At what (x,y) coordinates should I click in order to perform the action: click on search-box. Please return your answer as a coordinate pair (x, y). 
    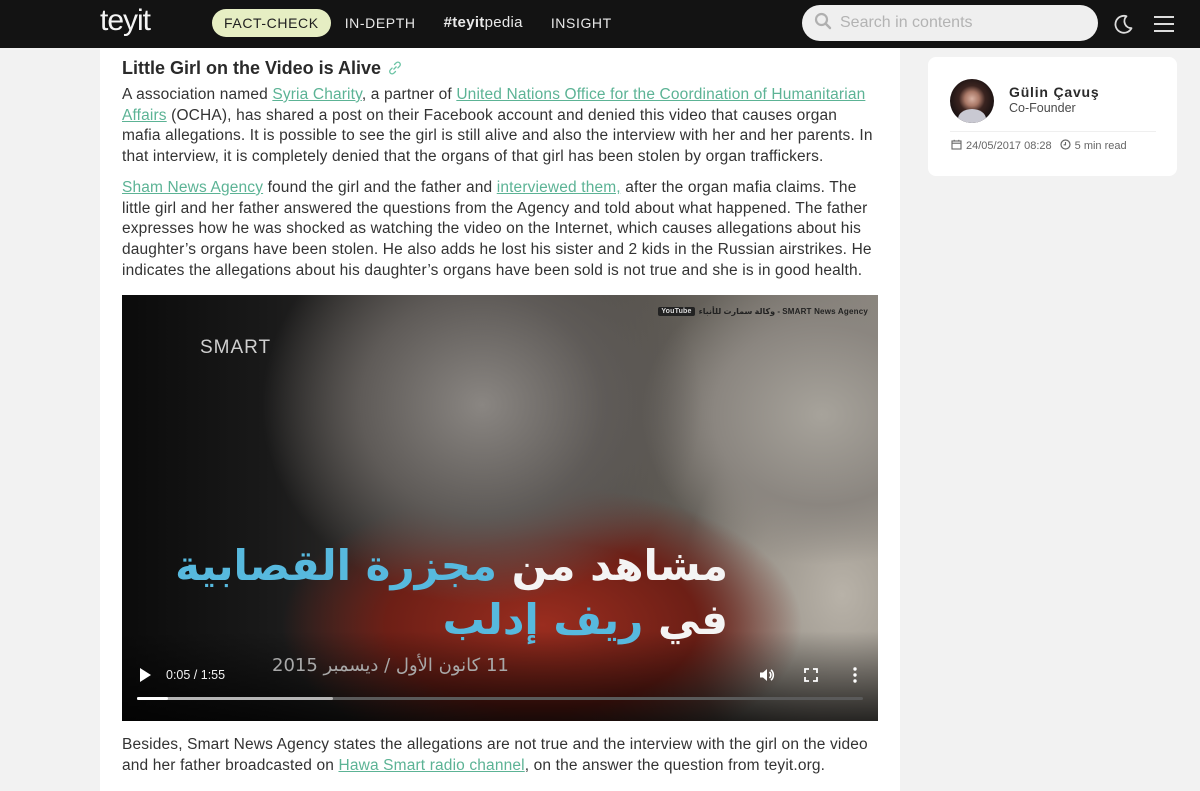
    Looking at the image, I should click on (950, 23).